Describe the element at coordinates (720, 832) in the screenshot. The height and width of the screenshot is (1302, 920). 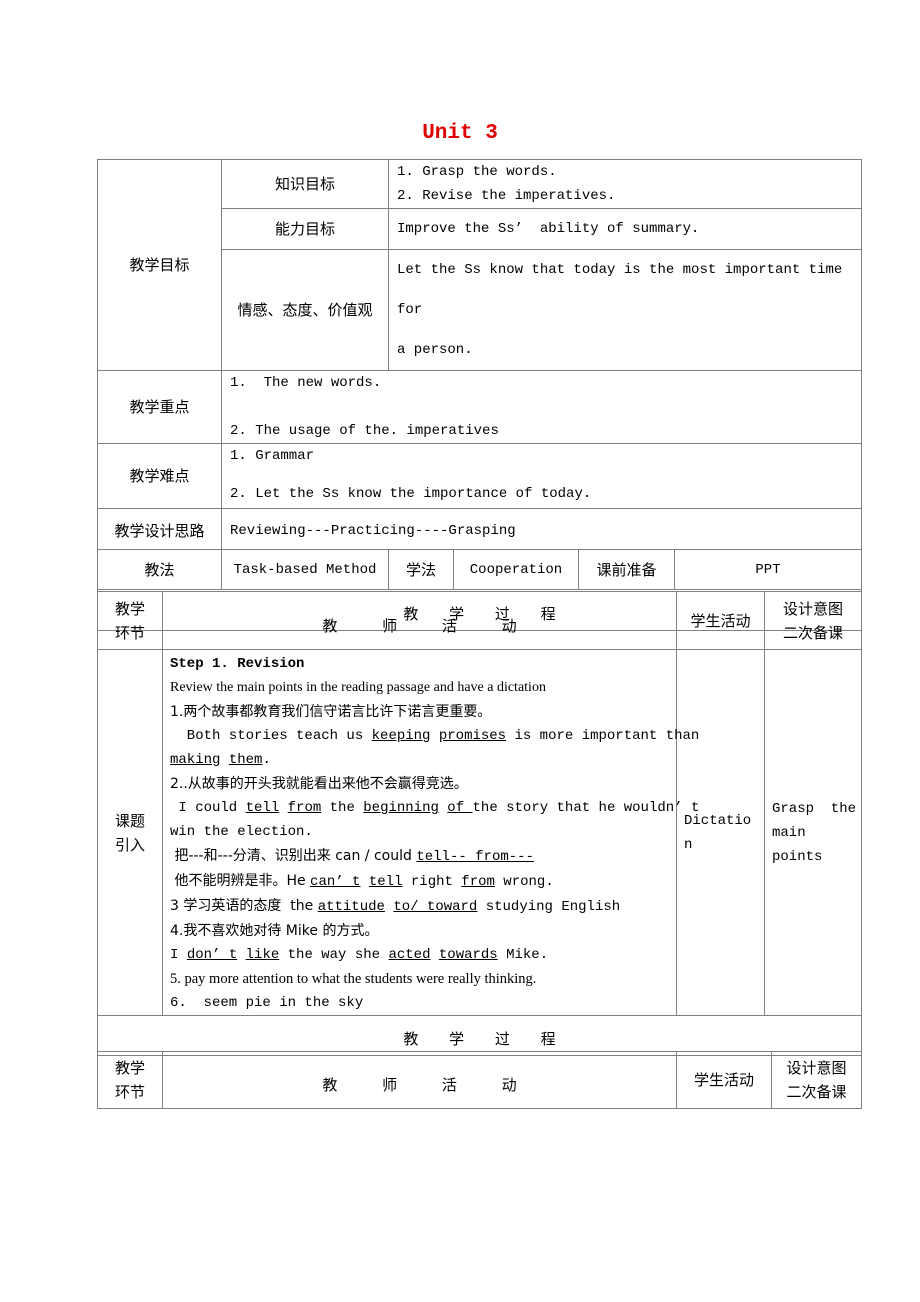
I see `student-activity-cell: Dictatio n` at that location.